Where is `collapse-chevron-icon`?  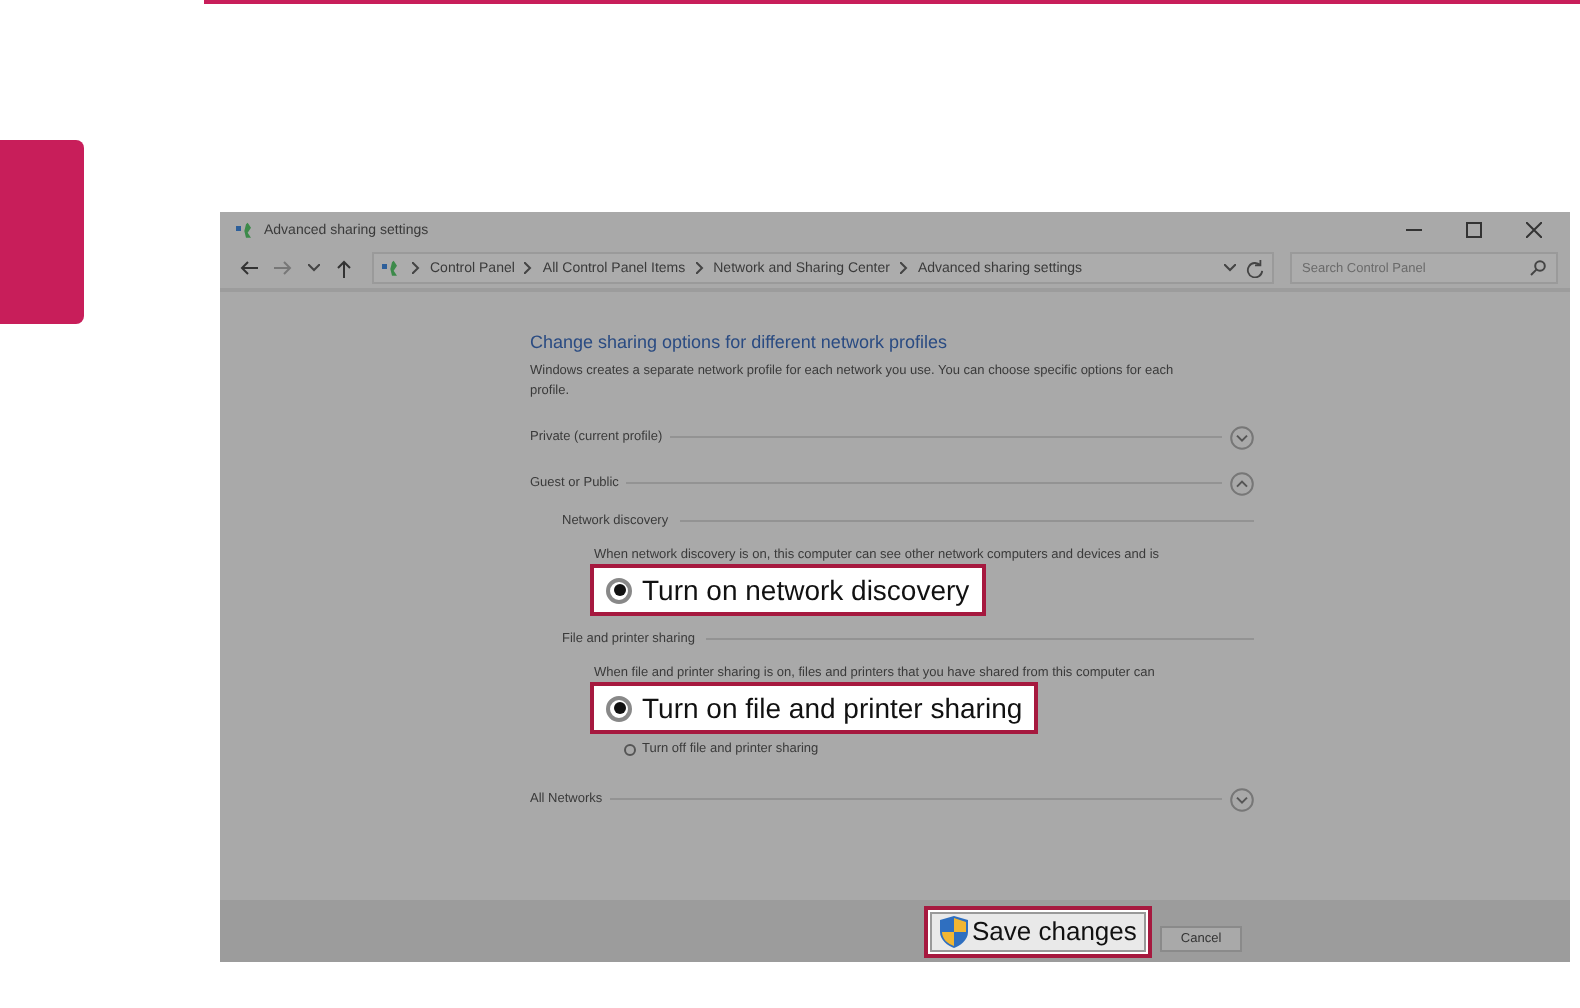 collapse-chevron-icon is located at coordinates (1242, 483).